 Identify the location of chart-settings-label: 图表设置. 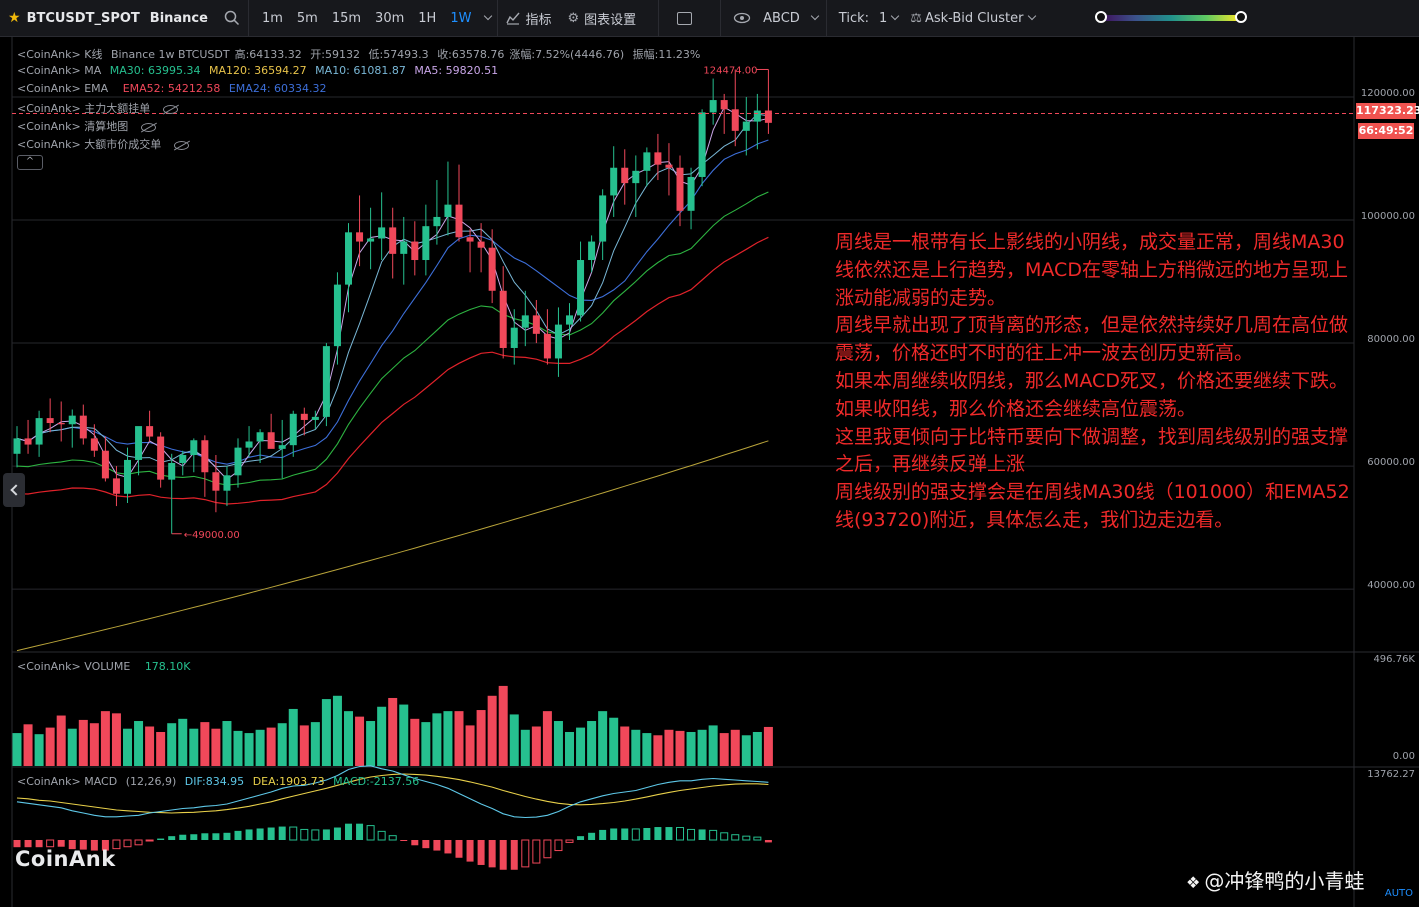
(610, 20).